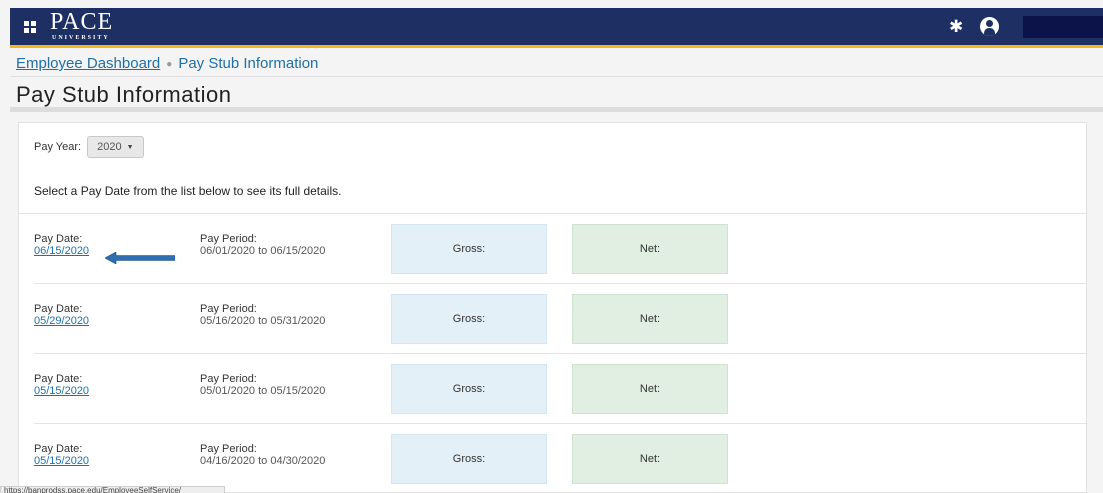  I want to click on pace-university-logo: PACE UNIVERSITY, so click(81, 26).